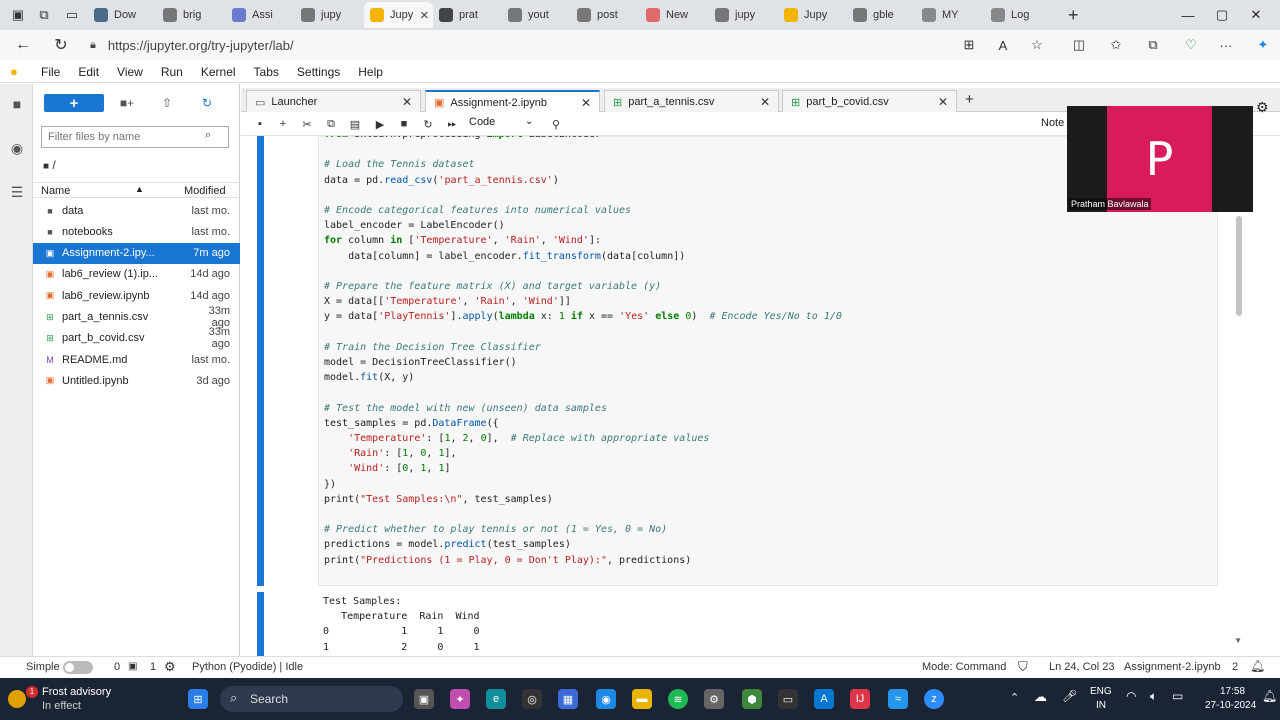 The image size is (1280, 720). Describe the element at coordinates (452, 124) in the screenshot. I see `run-all-icon: ⏩︎` at that location.